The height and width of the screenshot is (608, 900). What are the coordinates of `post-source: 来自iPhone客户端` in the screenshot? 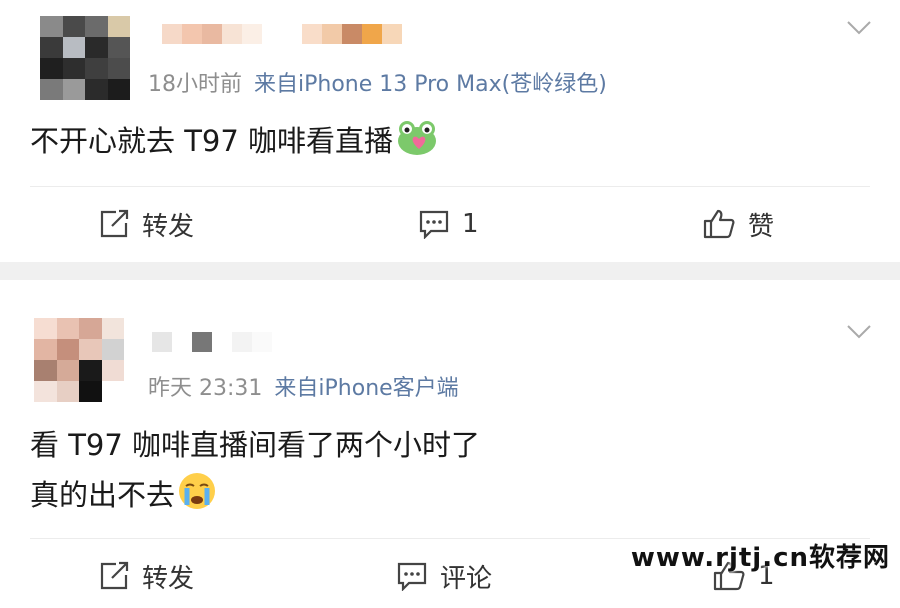 It's located at (366, 388).